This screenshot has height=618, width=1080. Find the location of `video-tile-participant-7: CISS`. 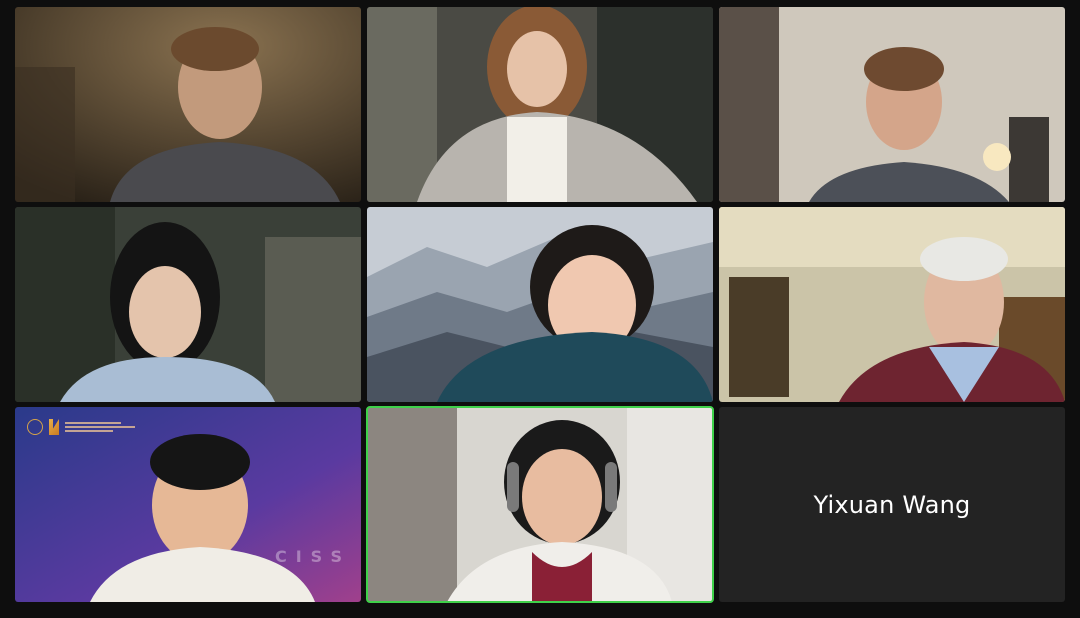

video-tile-participant-7: CISS is located at coordinates (188, 504).